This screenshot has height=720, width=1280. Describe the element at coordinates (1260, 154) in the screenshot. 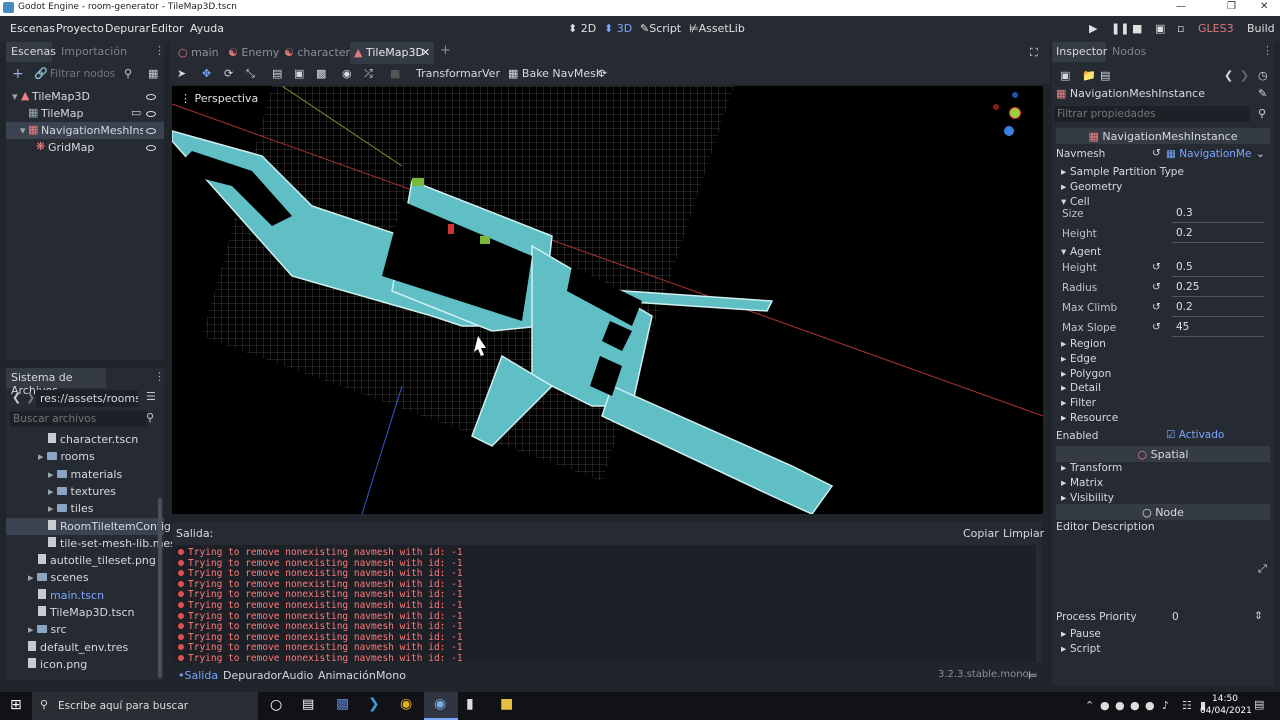

I see `chevron-down-icon: ⌄` at that location.